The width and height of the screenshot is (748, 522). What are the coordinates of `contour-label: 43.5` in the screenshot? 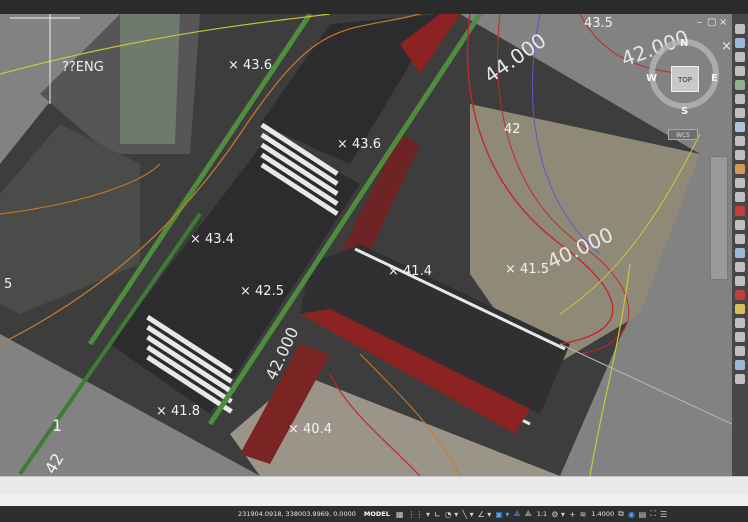 It's located at (598, 23).